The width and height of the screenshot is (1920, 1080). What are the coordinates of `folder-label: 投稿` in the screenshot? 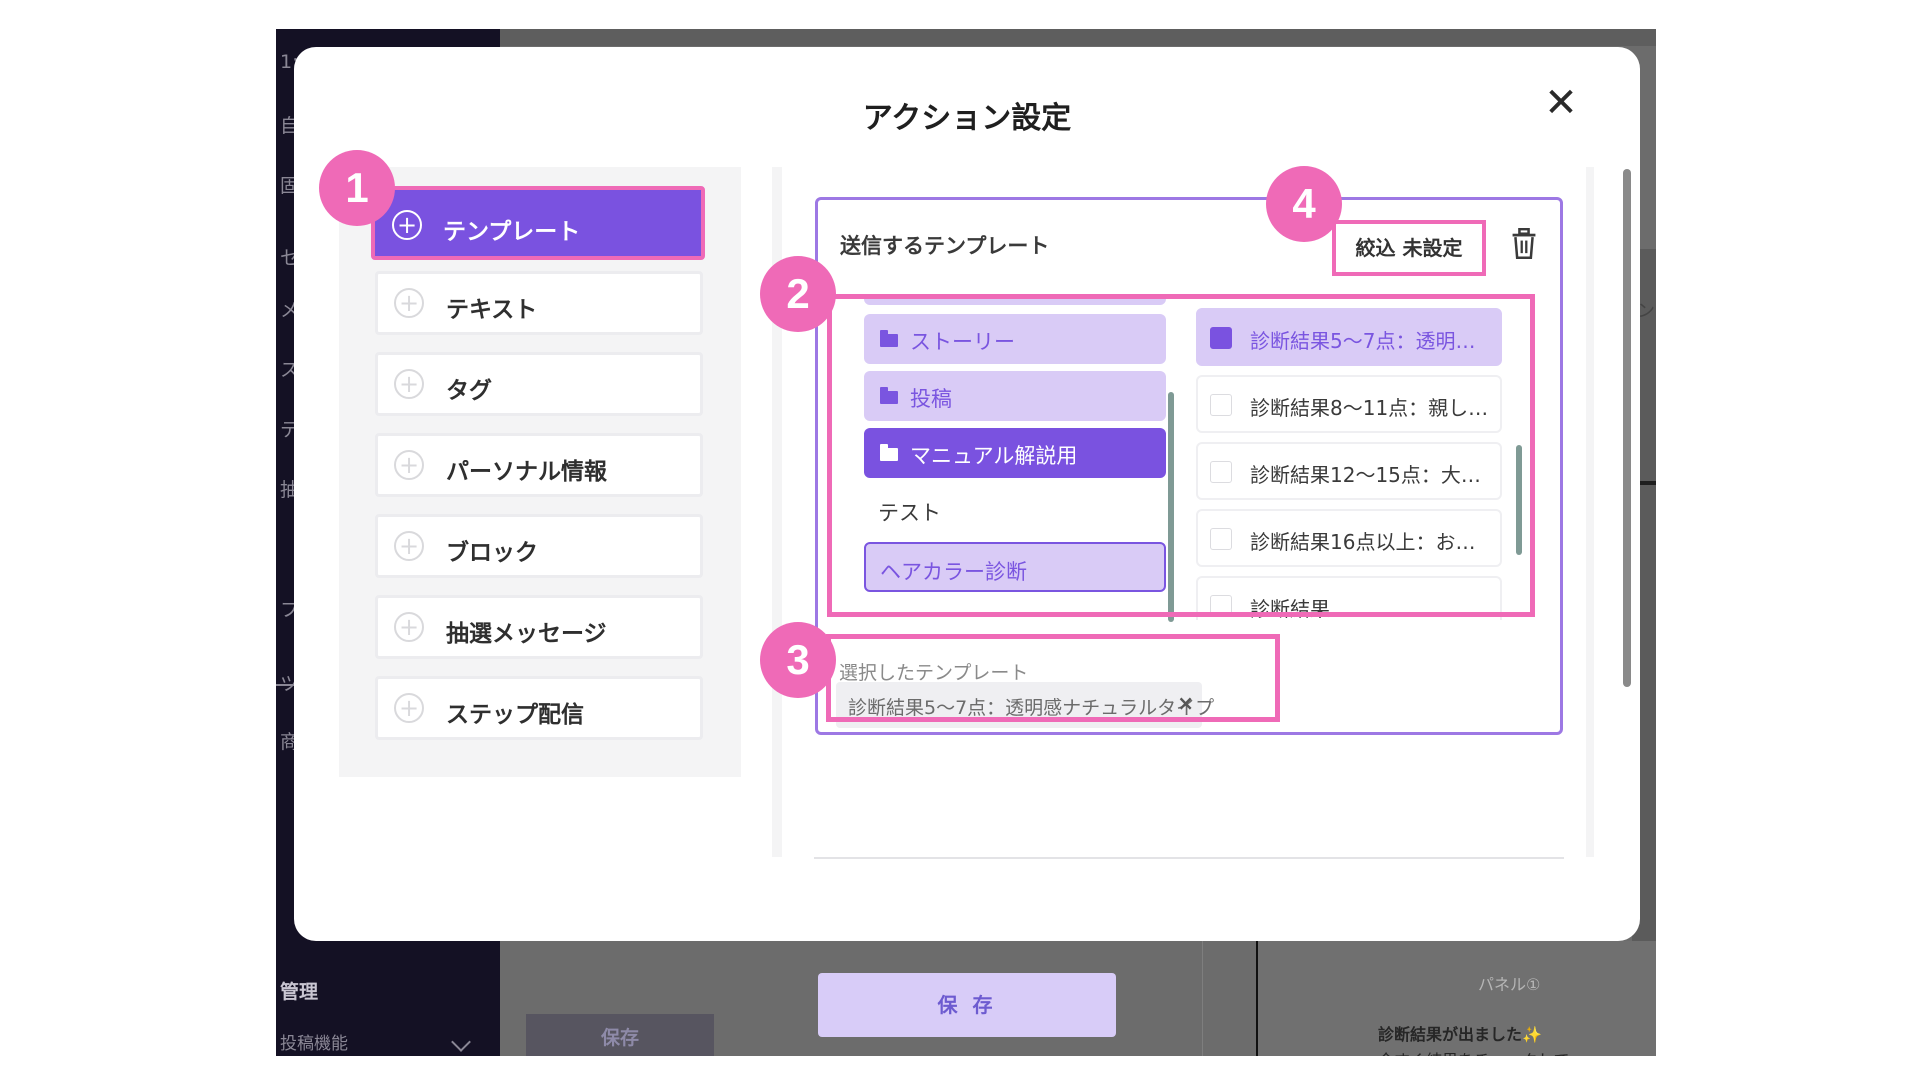 It's located at (931, 399).